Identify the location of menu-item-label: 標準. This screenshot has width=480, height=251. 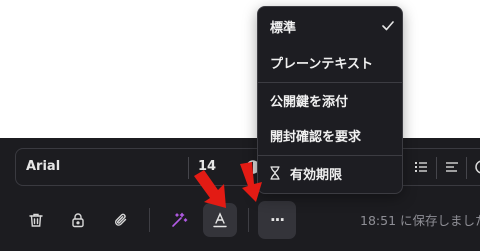
(283, 28).